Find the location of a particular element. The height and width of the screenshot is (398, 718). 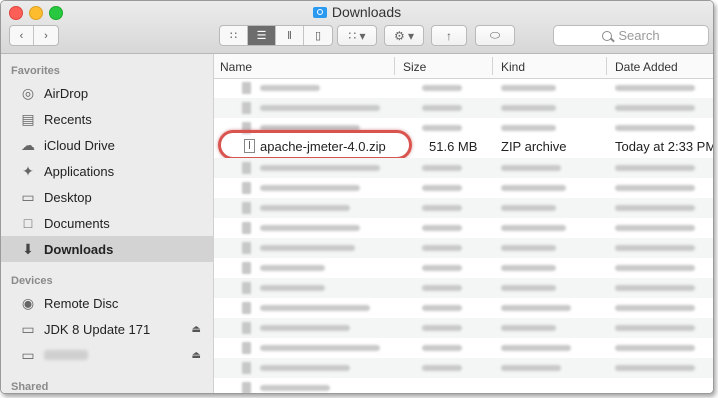

highlight-oval is located at coordinates (315, 145).